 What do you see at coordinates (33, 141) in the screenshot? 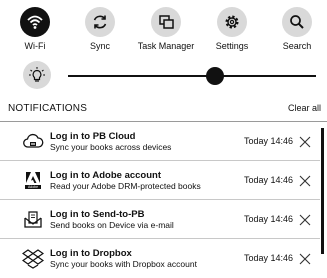
I see `cloud-icon` at bounding box center [33, 141].